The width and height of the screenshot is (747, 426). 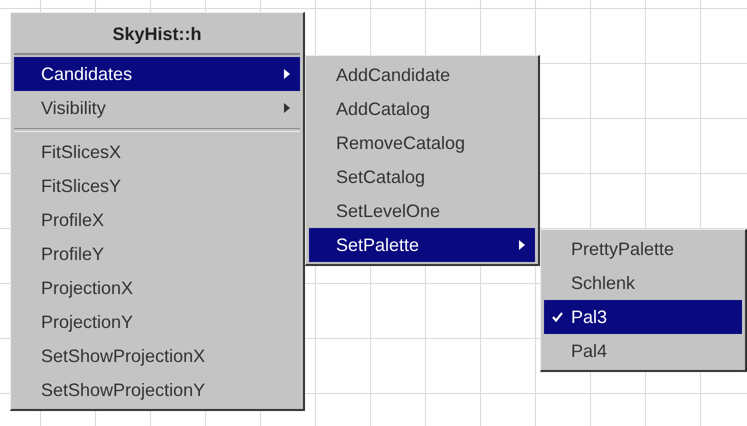 I want to click on menu-item: SetShowProjectionY, so click(x=157, y=390).